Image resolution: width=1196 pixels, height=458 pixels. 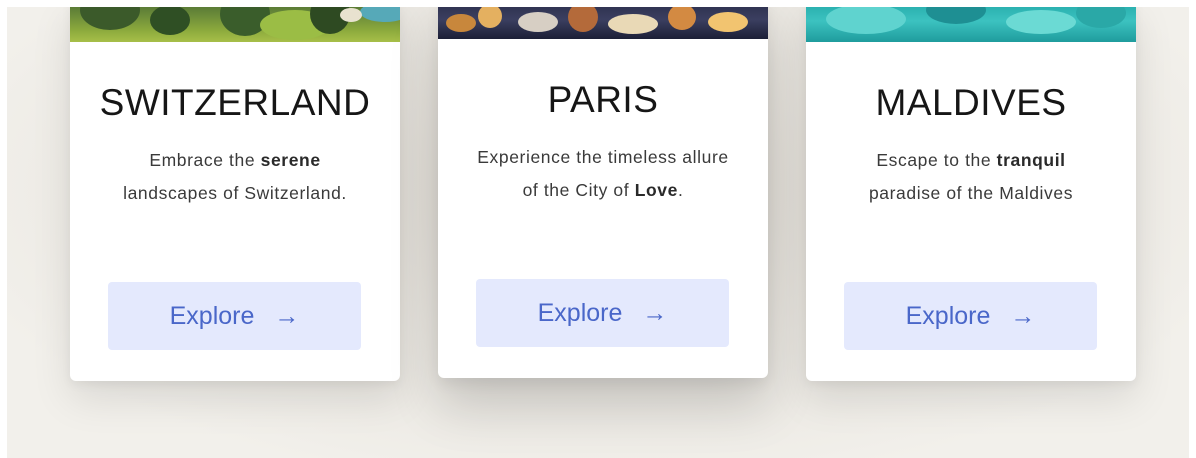 I want to click on card-title: SWITZERLAND, so click(x=235, y=102).